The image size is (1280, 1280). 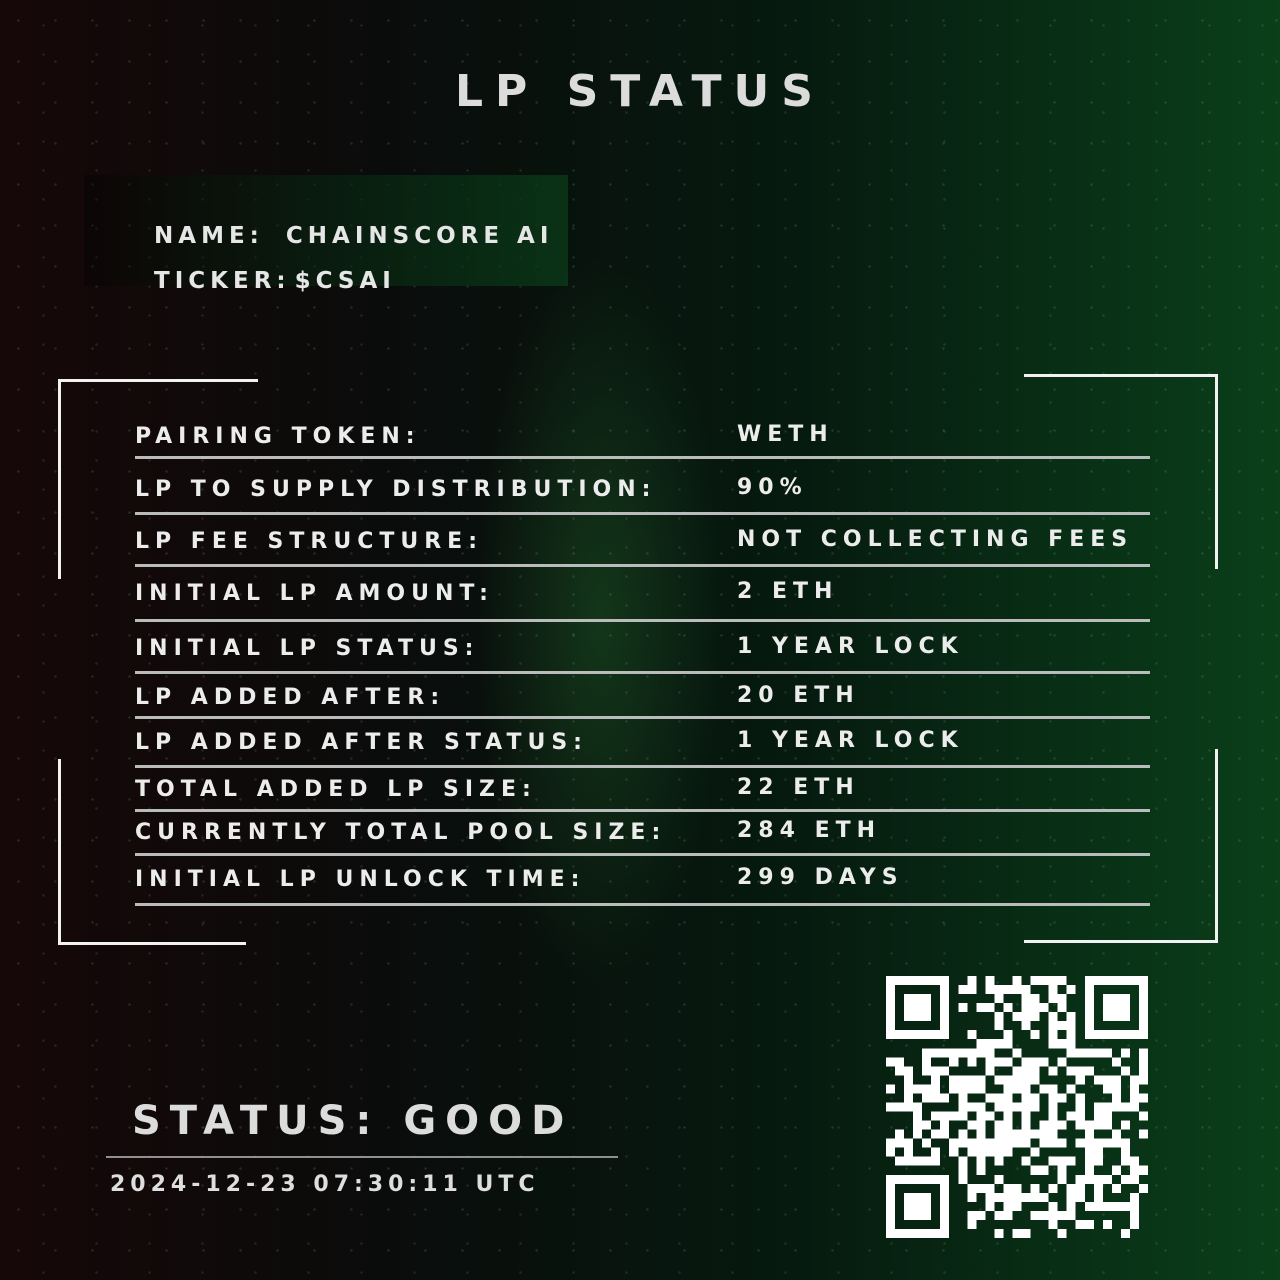 I want to click on row-value: 22 ETH, so click(x=798, y=787).